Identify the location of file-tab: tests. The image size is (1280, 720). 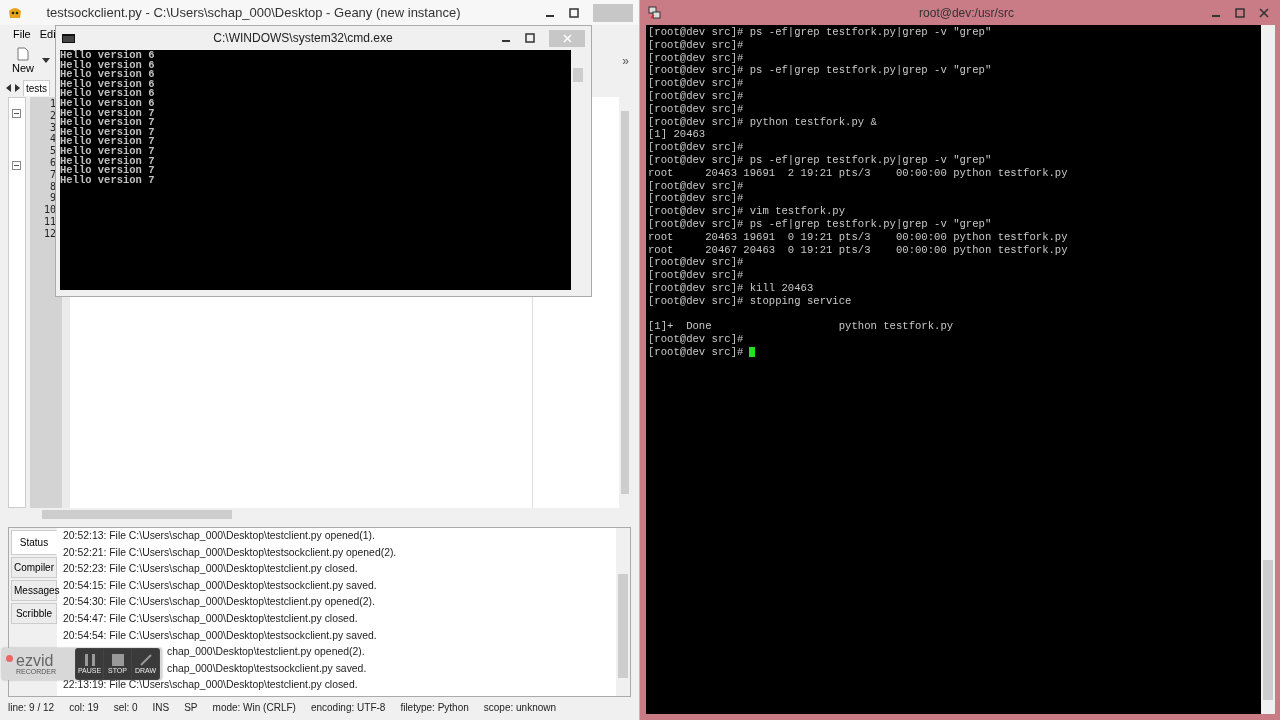
(37, 87).